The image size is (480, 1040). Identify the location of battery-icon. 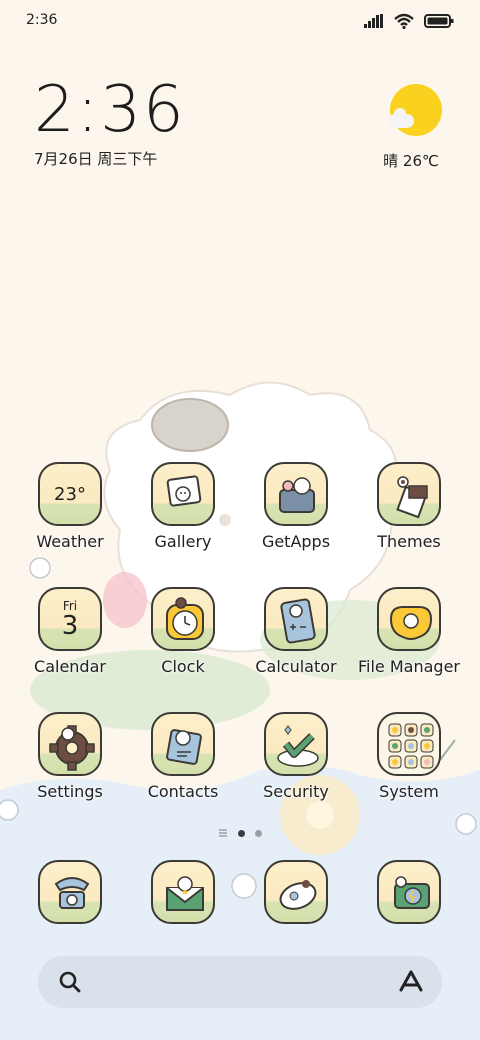
(439, 21).